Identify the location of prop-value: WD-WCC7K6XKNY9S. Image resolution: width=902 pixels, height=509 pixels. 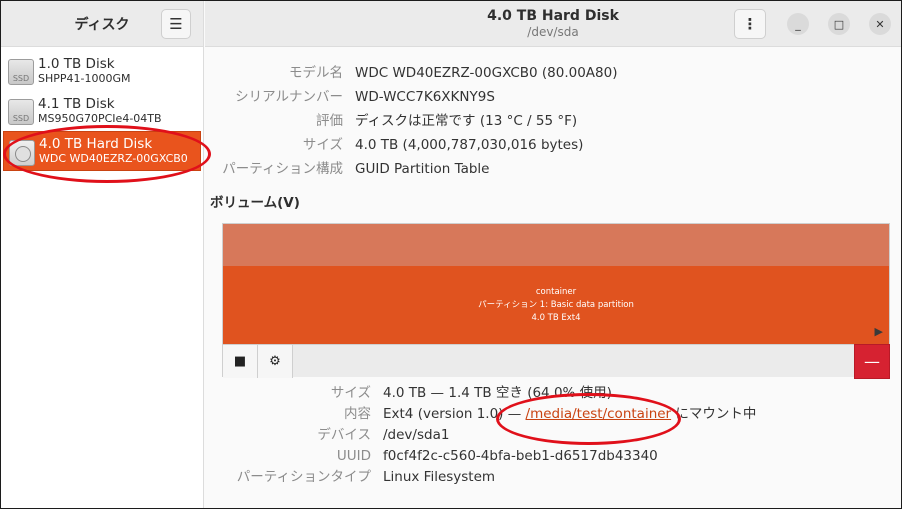
(425, 97).